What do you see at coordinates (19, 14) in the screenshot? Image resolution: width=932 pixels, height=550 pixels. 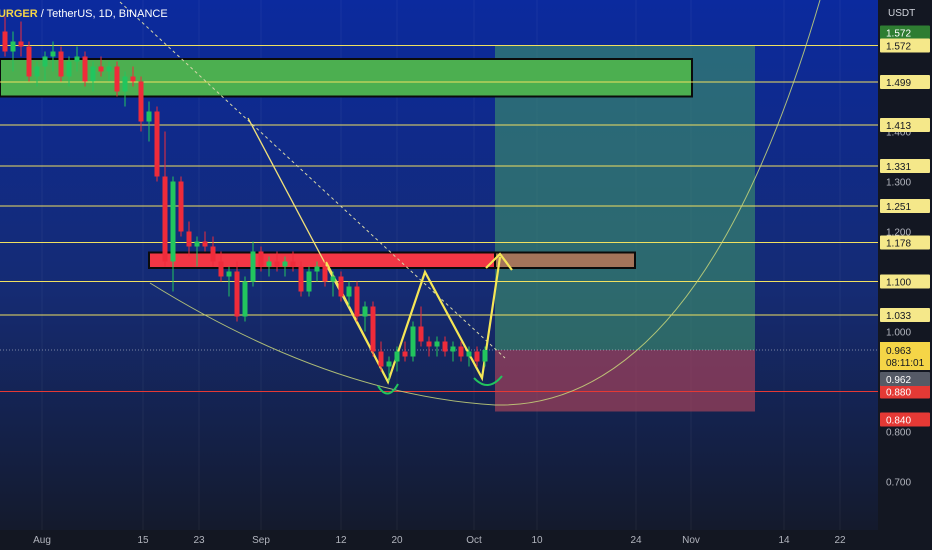 I see `symbol-name: BURGER` at bounding box center [19, 14].